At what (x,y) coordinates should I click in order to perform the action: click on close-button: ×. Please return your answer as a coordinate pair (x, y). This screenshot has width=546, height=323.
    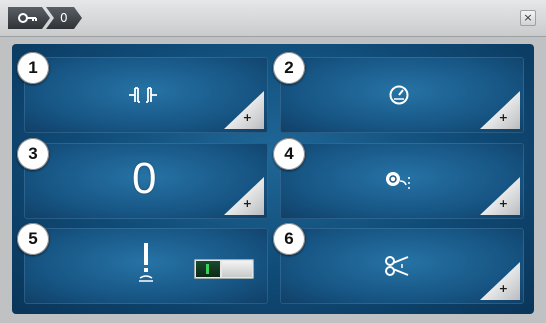
    Looking at the image, I should click on (528, 18).